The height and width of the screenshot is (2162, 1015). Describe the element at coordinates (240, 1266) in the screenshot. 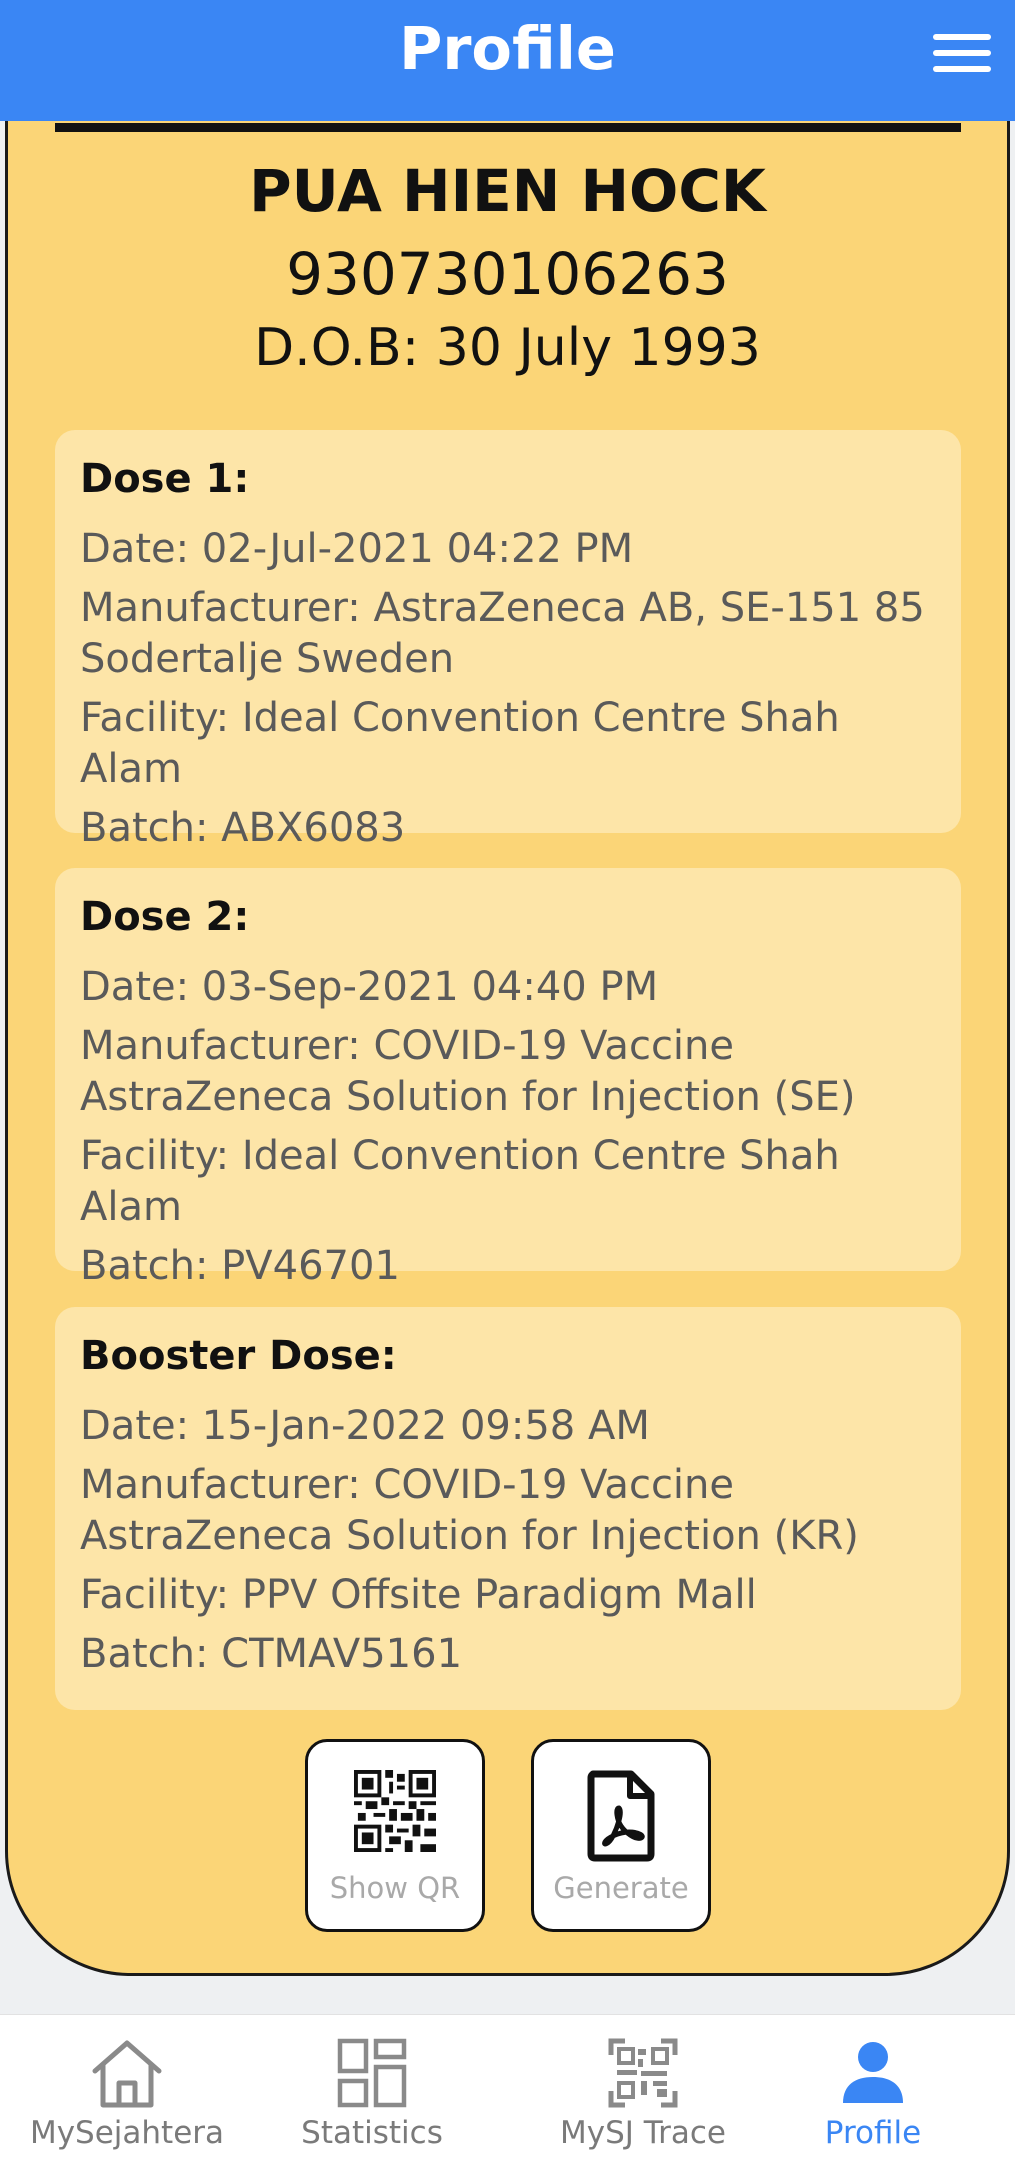

I see `dose-batch: Batch: PV46701` at that location.